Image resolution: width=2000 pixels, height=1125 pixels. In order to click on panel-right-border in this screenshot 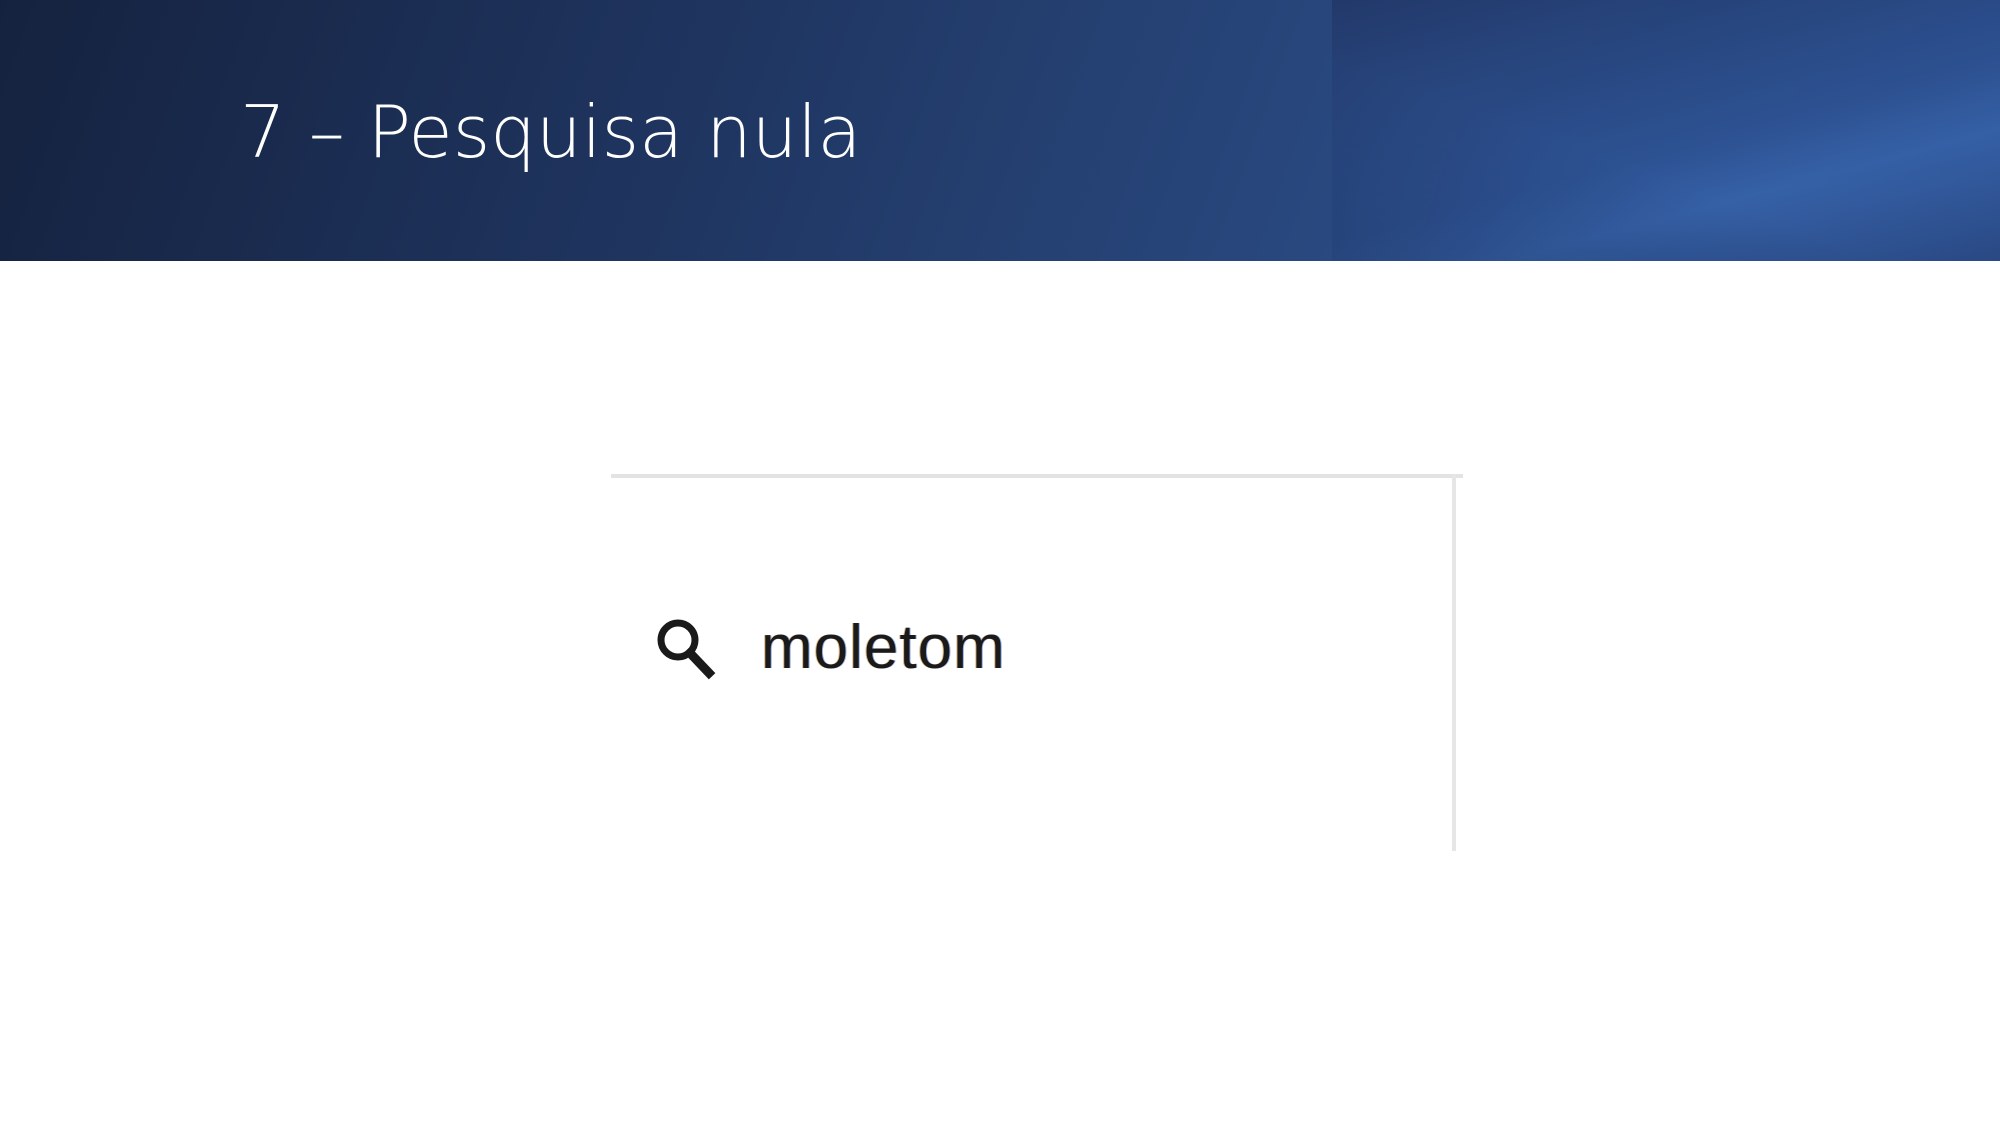, I will do `click(1454, 662)`.